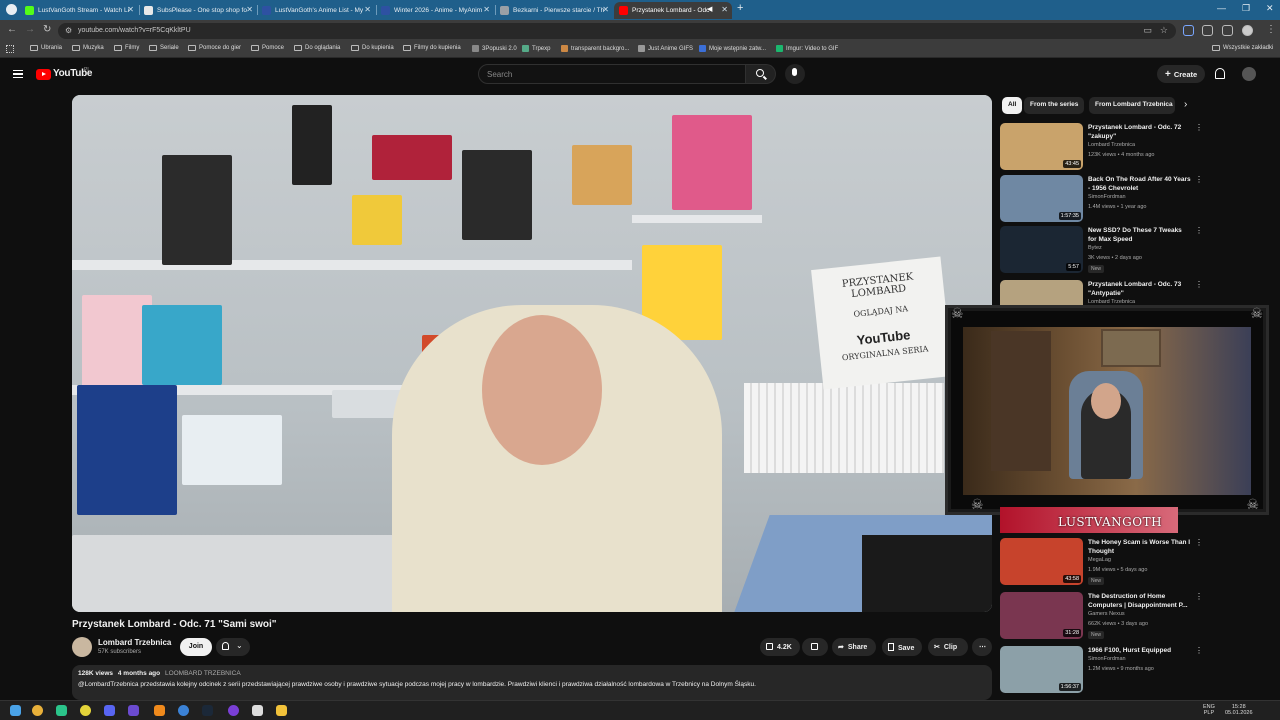 The image size is (1280, 720). I want to click on channel-avatar, so click(82, 647).